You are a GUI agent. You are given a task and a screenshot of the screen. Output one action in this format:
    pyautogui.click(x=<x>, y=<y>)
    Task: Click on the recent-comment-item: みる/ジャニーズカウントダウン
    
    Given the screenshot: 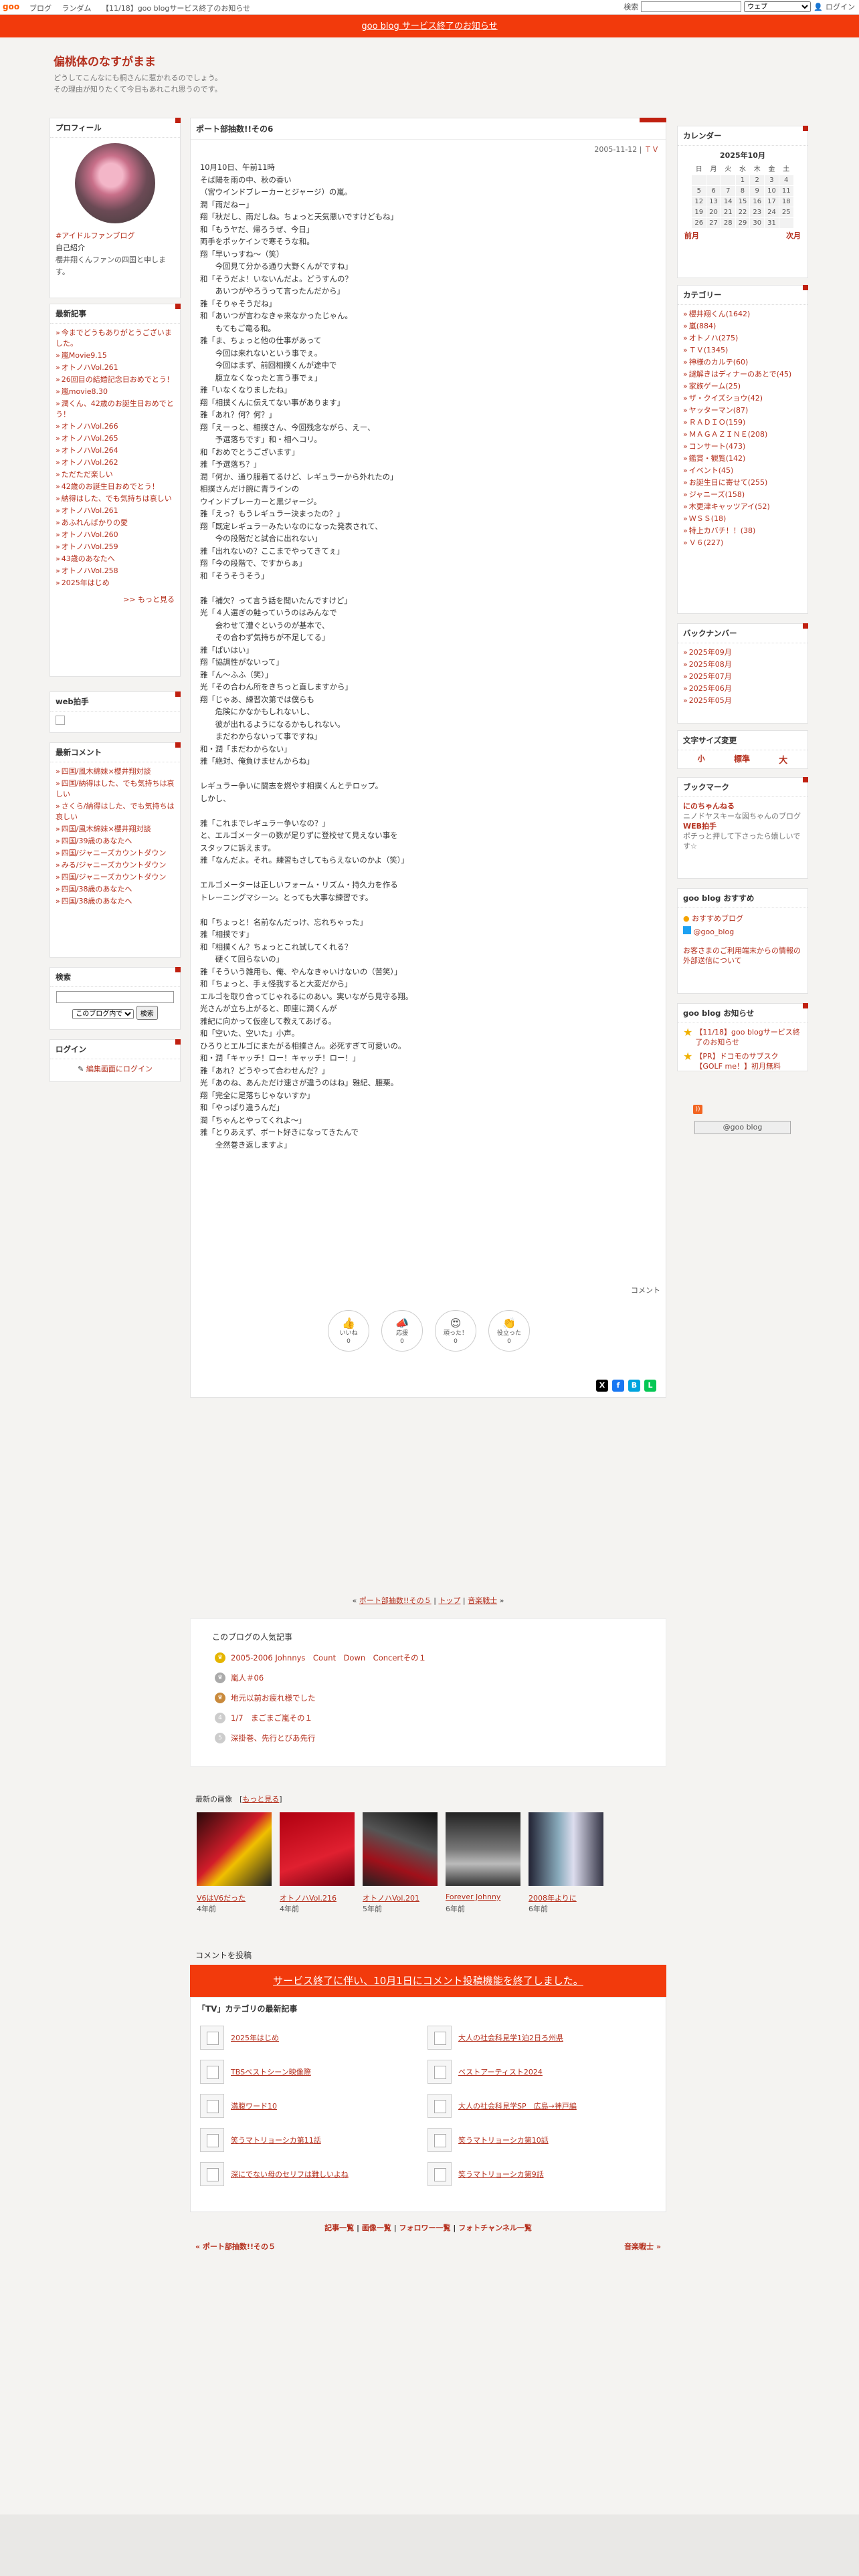 What is the action you would take?
    pyautogui.click(x=116, y=865)
    